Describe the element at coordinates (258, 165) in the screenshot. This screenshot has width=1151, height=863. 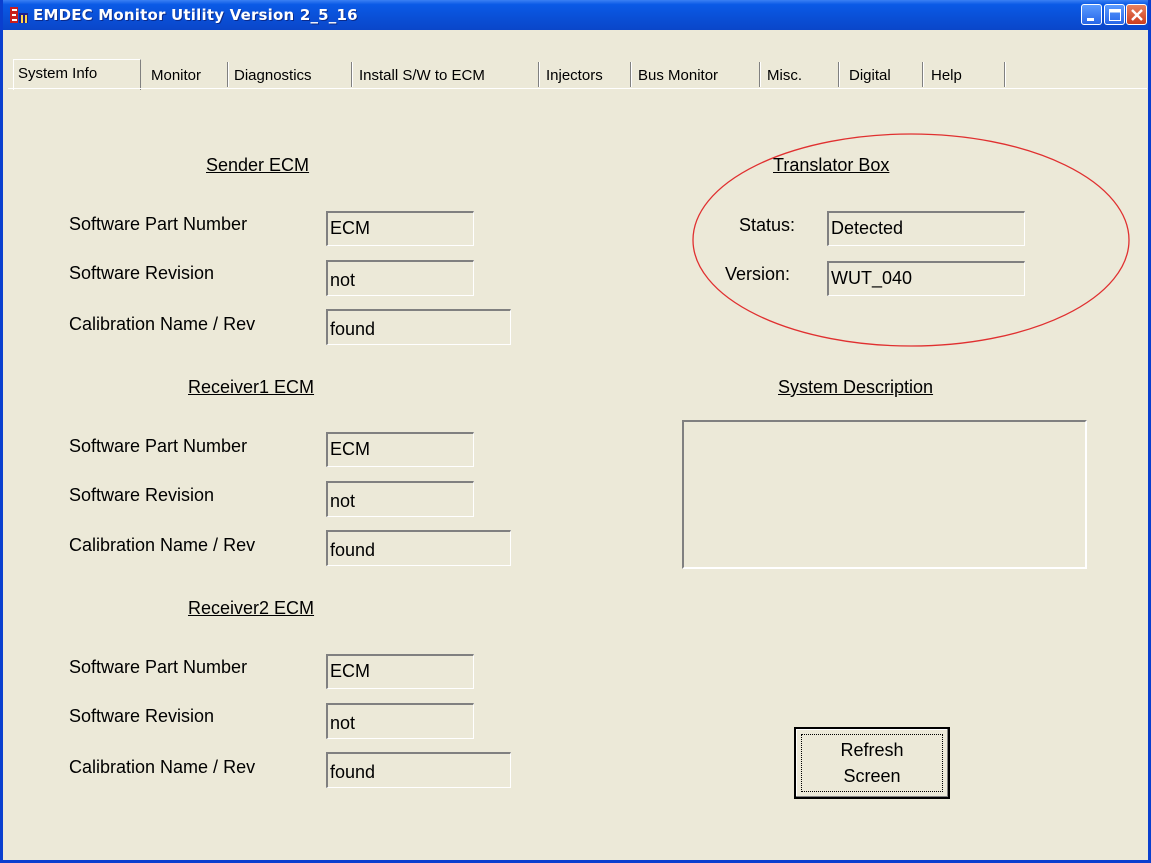
I see `sender-ecm-heading: Sender ECM` at that location.